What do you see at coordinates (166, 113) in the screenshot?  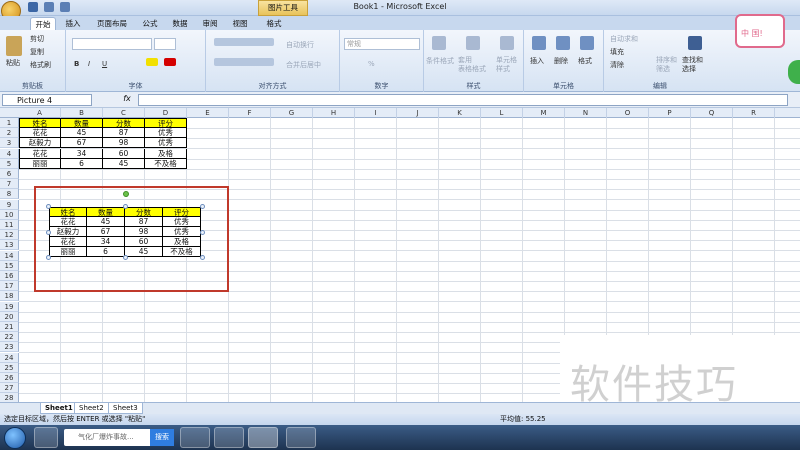 I see `column-header-D: D` at bounding box center [166, 113].